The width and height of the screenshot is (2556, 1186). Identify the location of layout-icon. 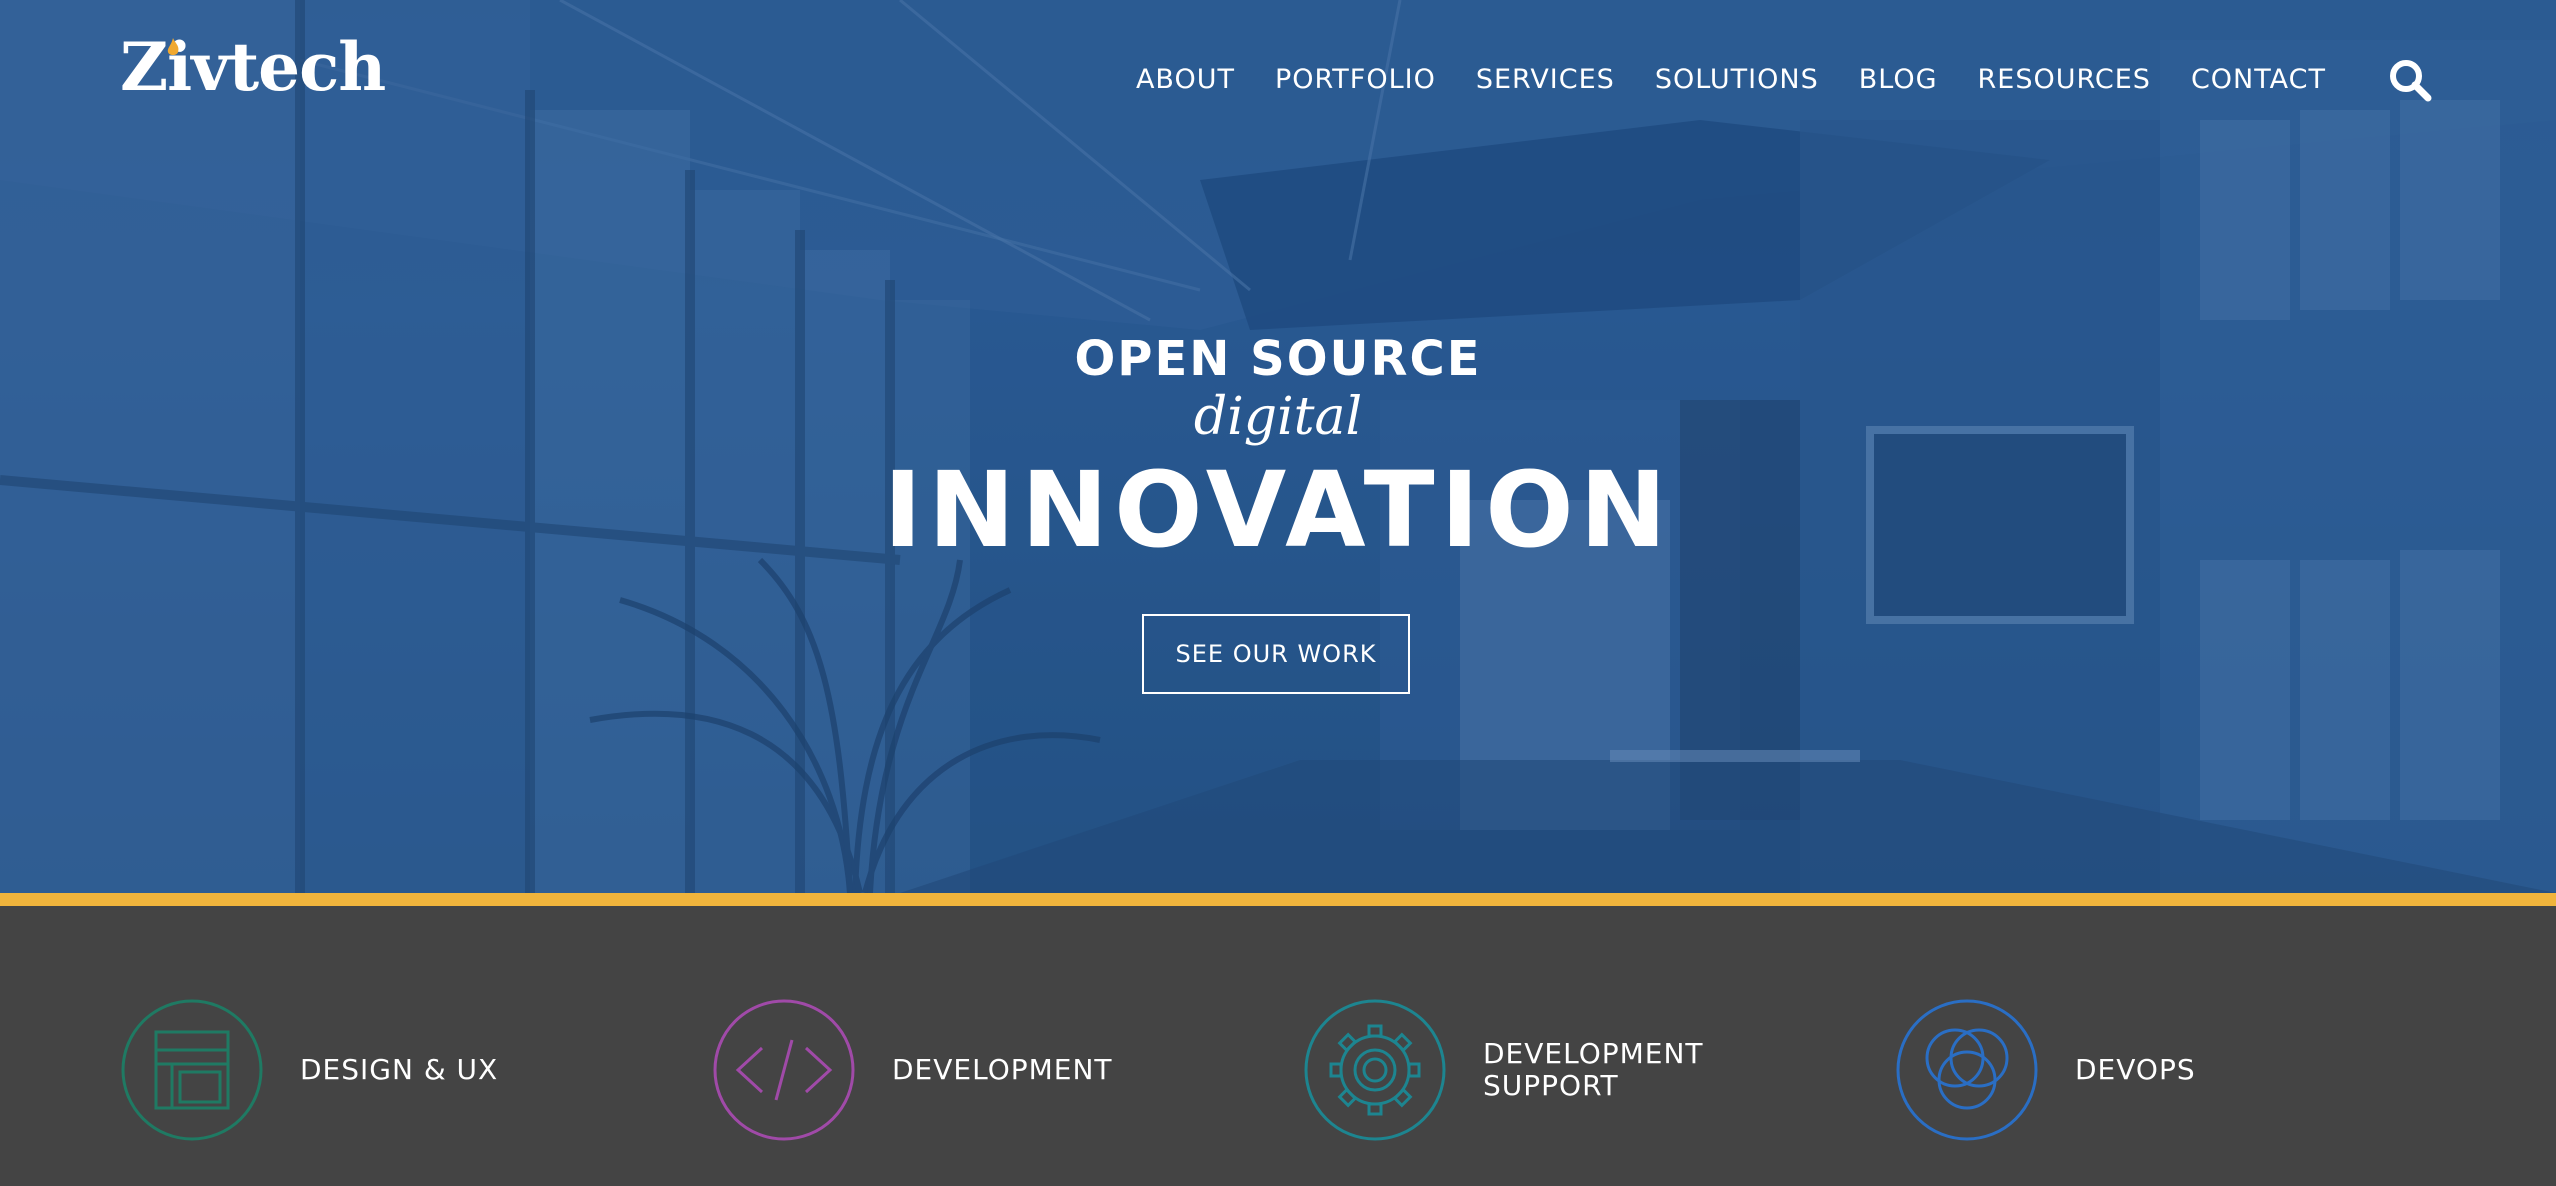
(192, 1070).